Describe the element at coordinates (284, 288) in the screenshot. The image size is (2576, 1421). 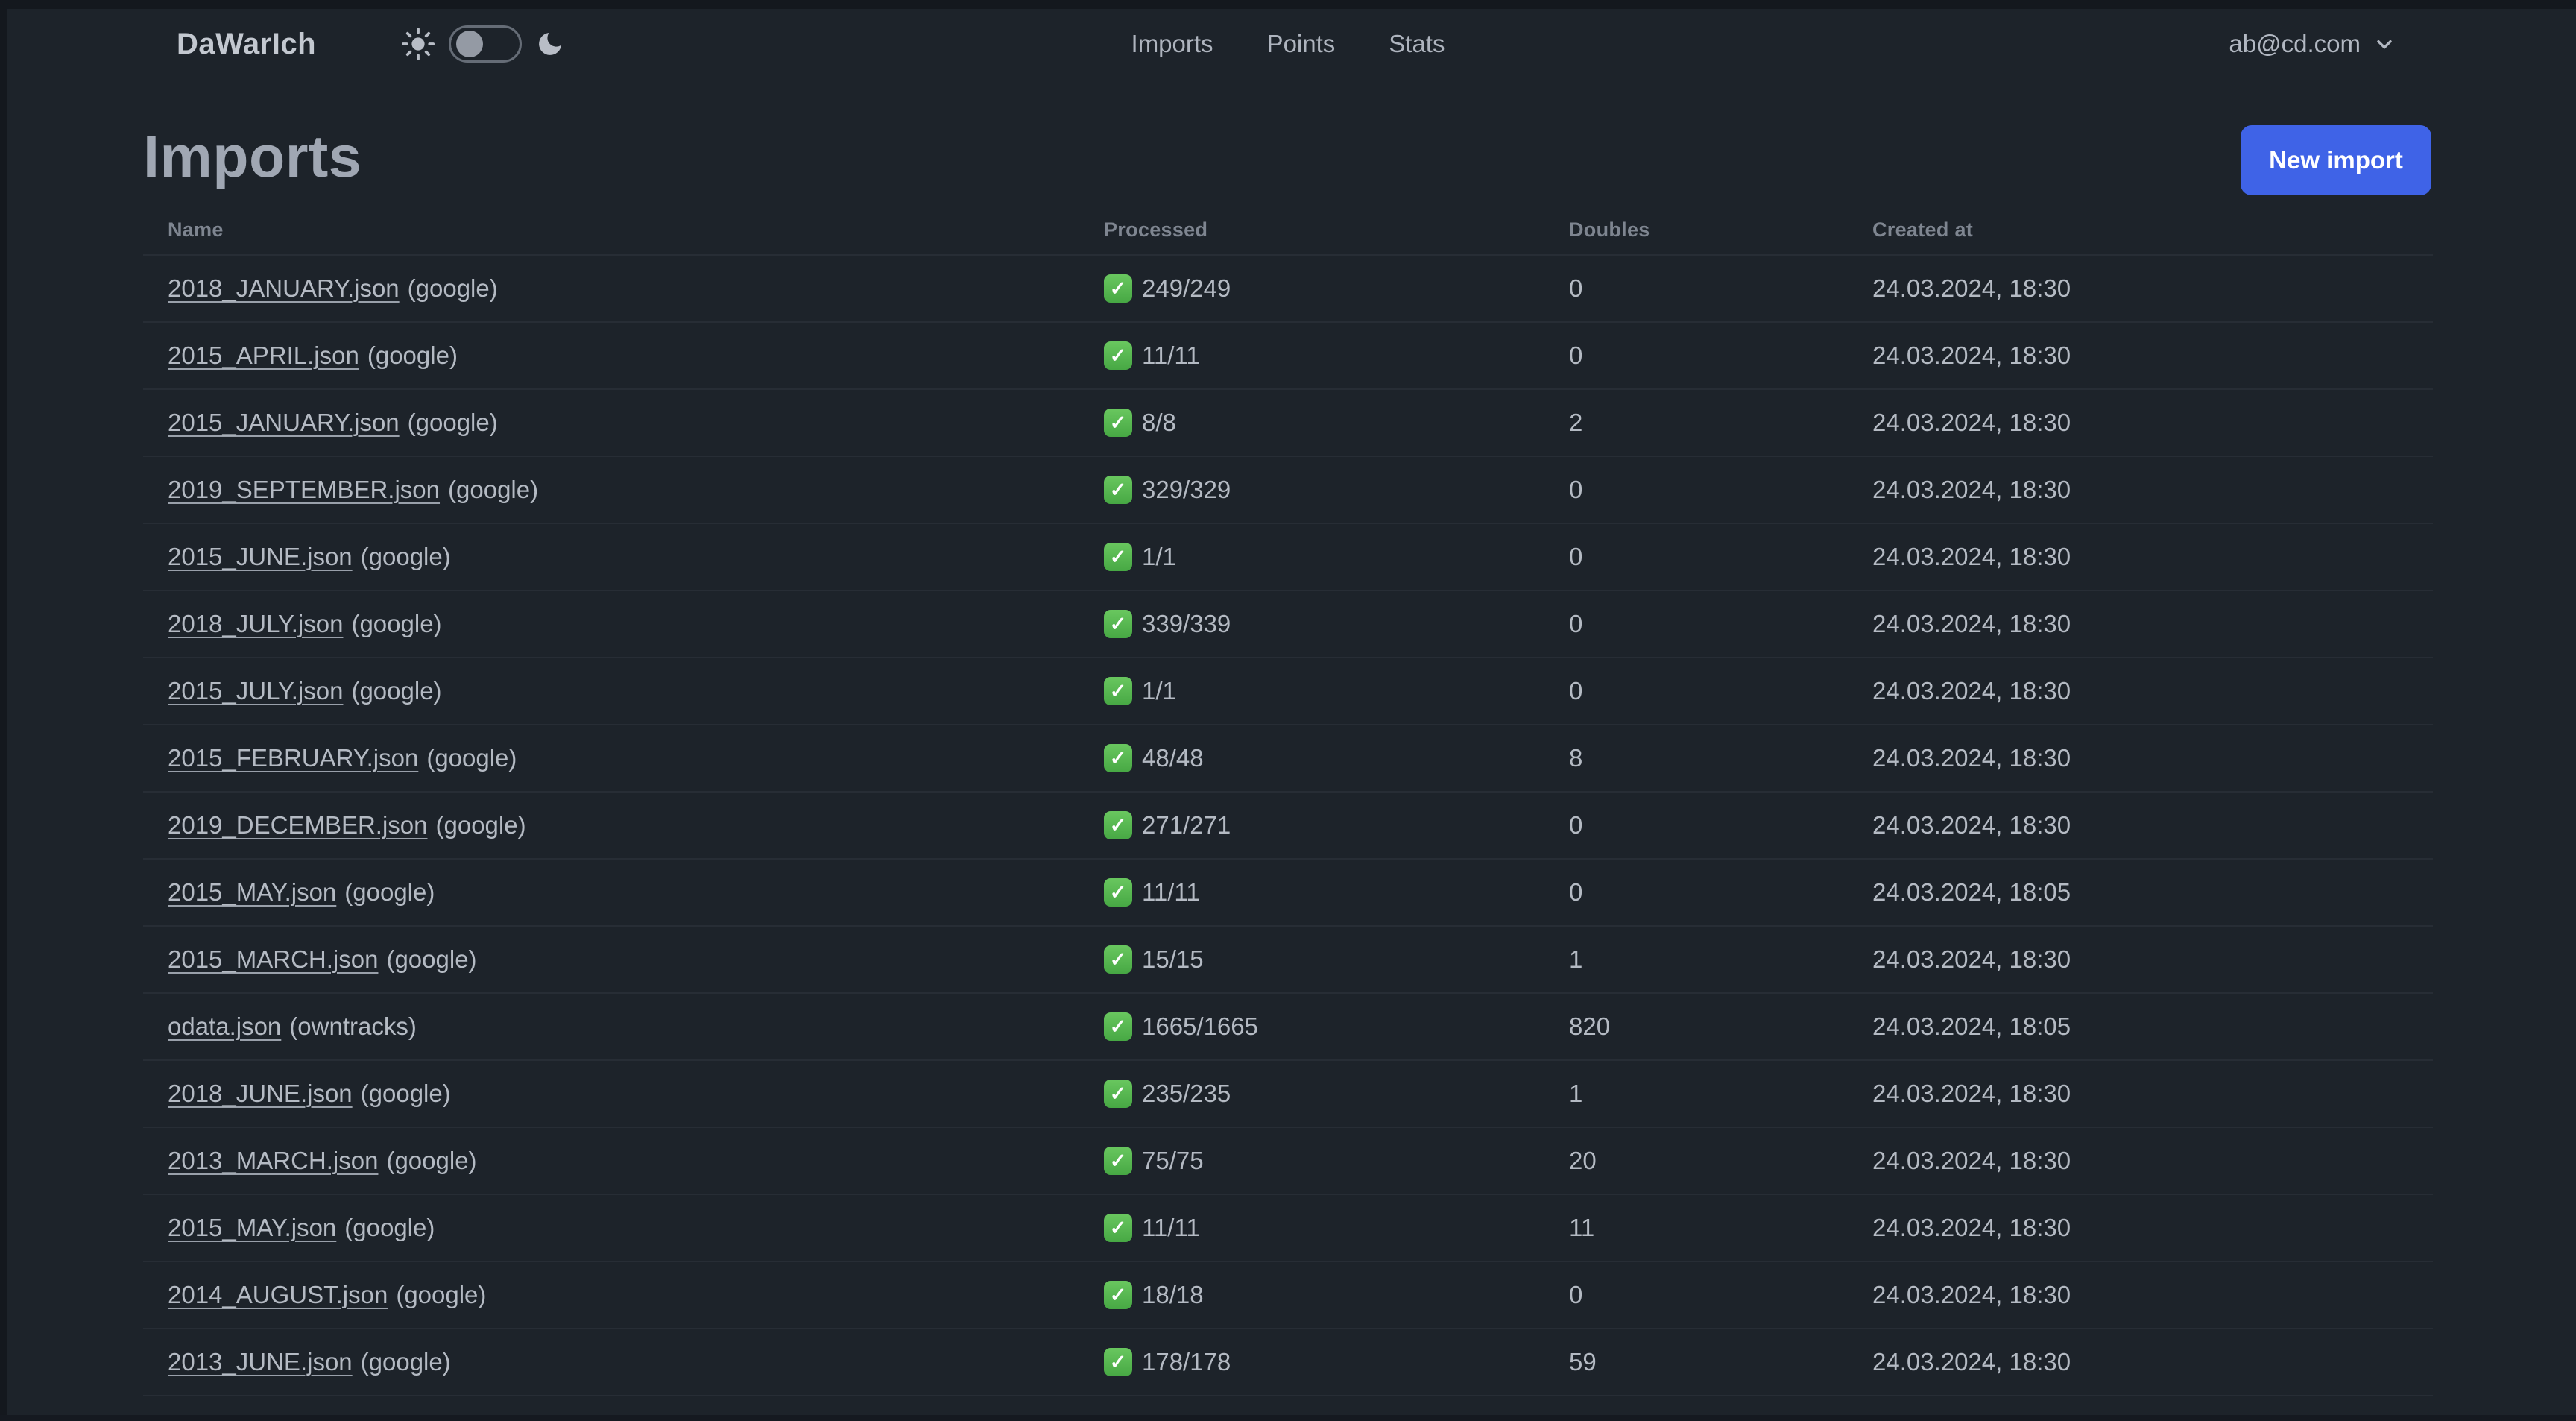
I see `import-file-link: 2018_JANUARY.json` at that location.